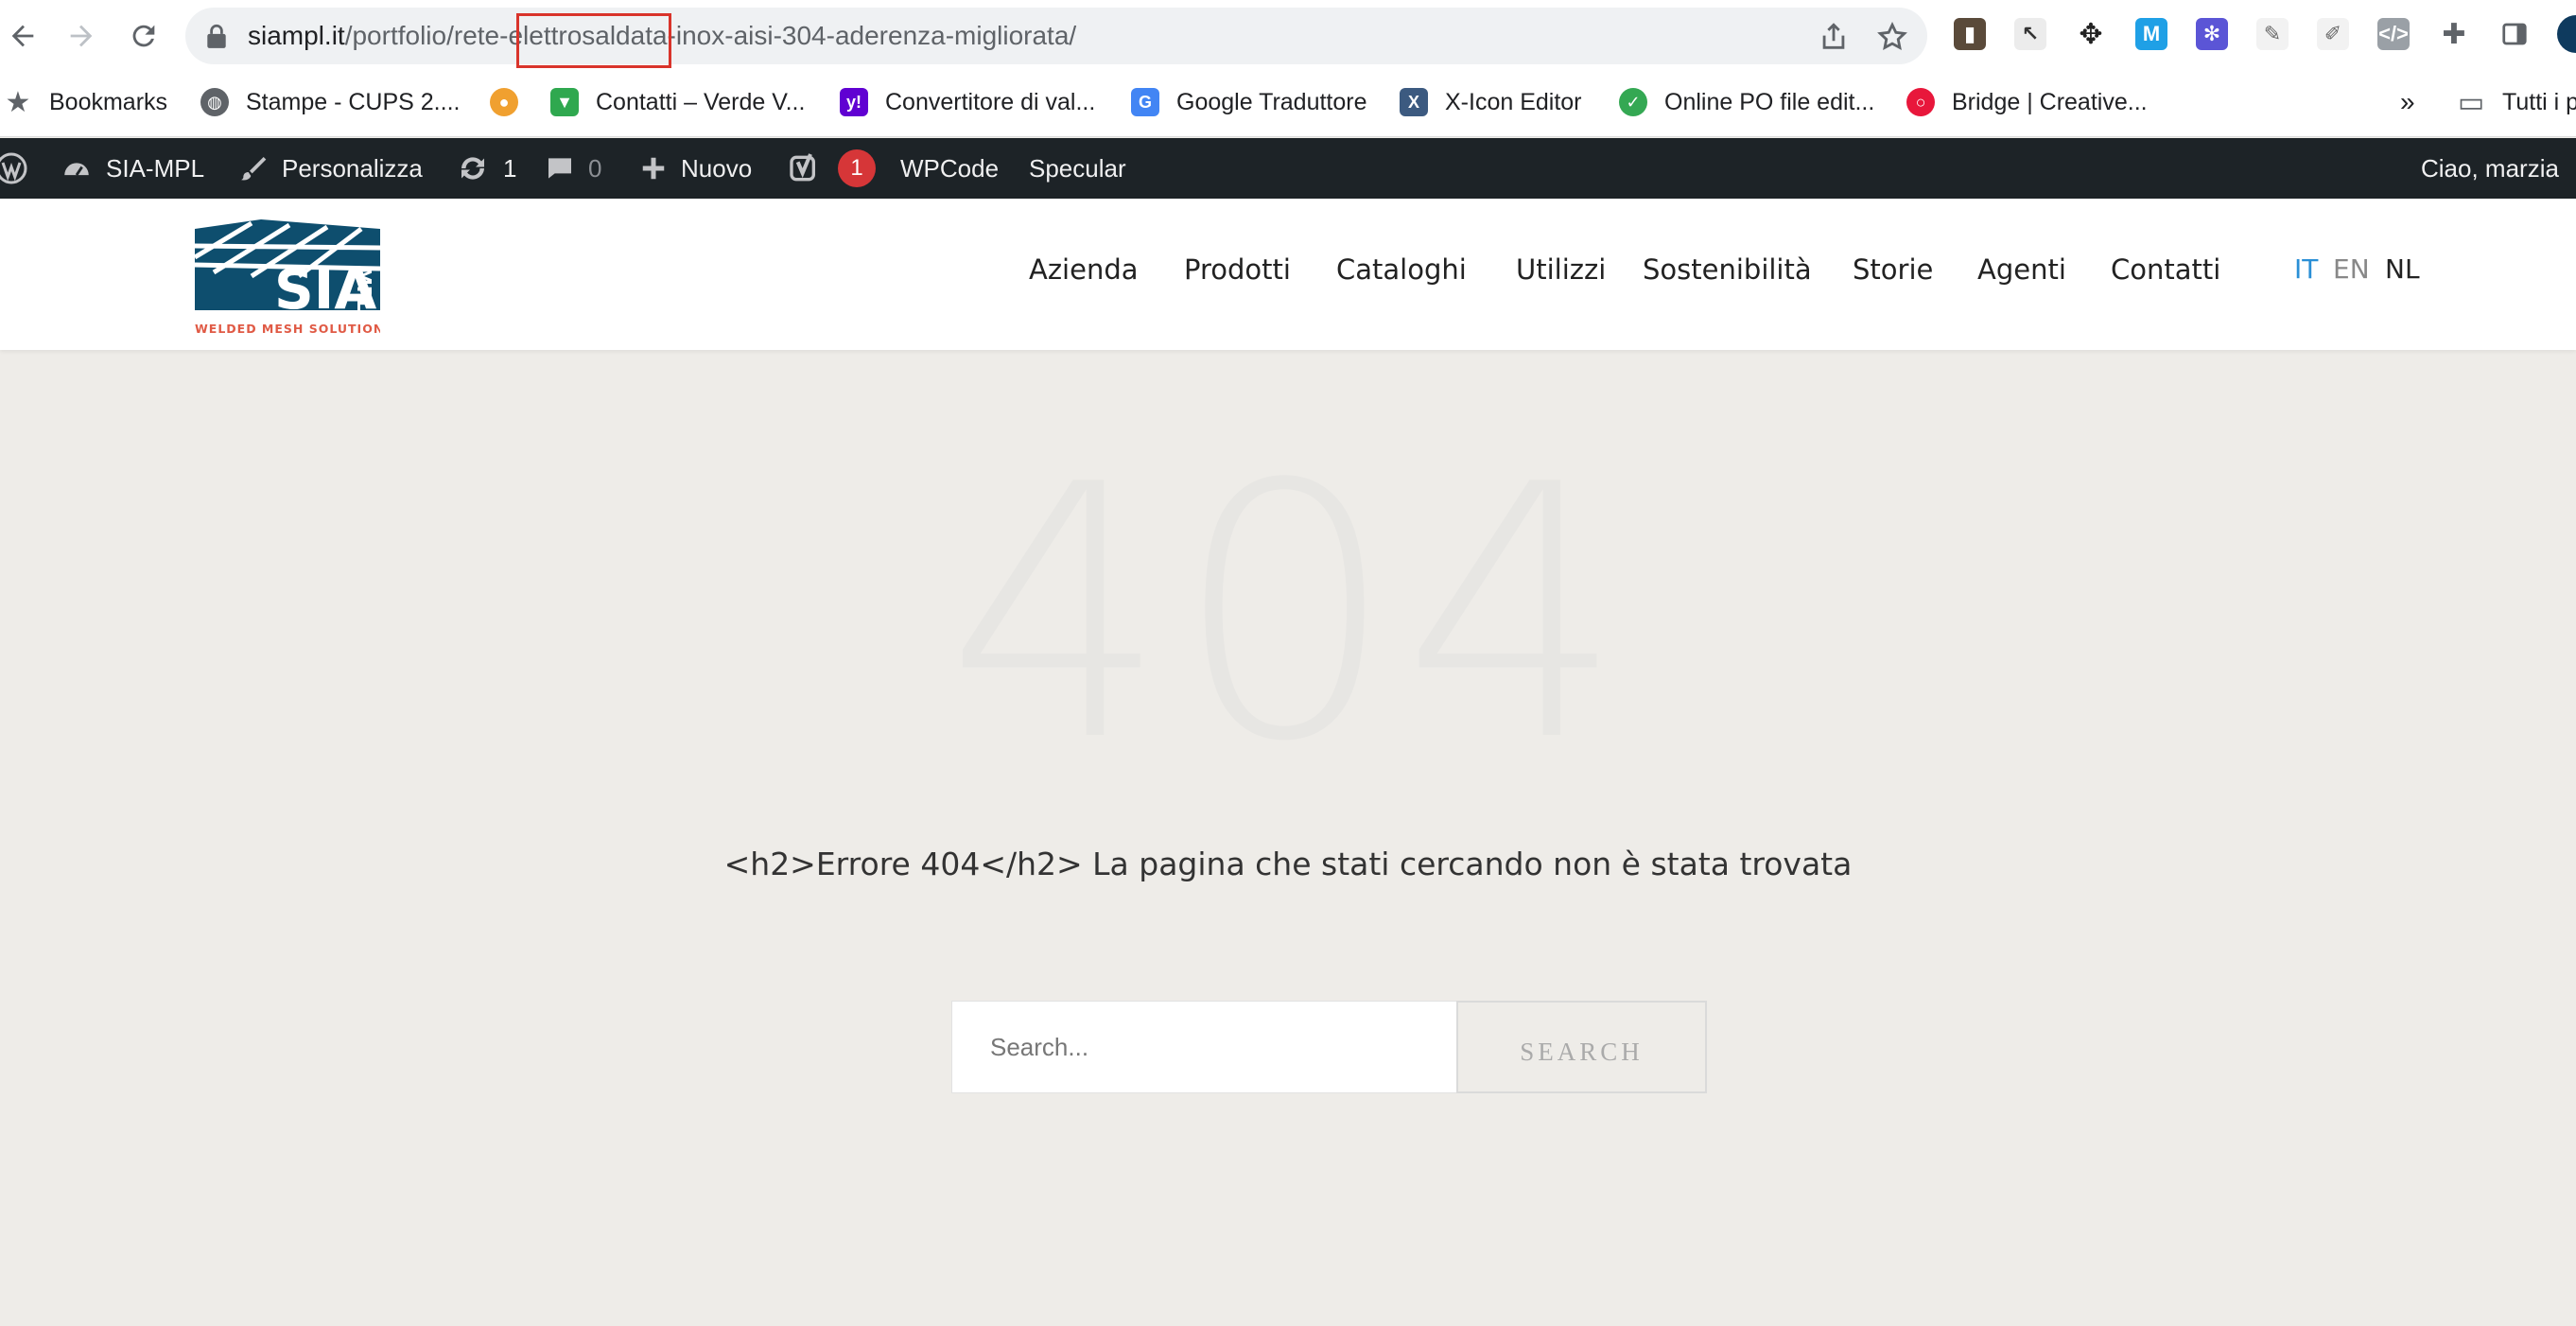 This screenshot has width=2576, height=1326. Describe the element at coordinates (1633, 102) in the screenshot. I see `po-editor-icon: ✓` at that location.